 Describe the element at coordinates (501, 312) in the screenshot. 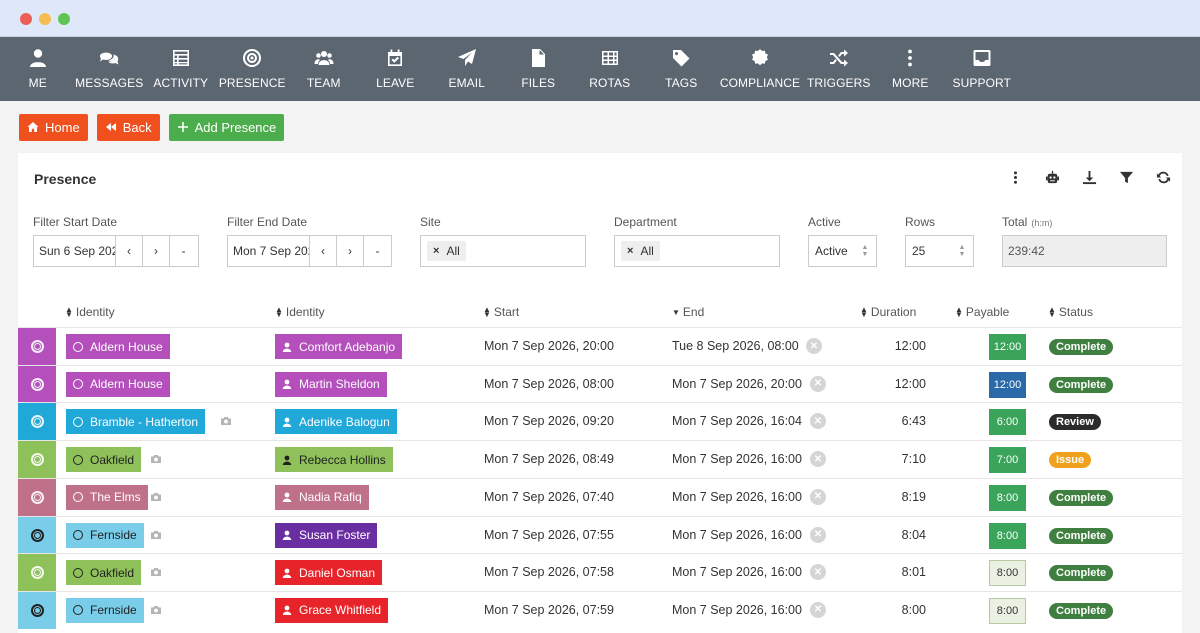

I see `column-start: ▲ ▼ Start` at that location.